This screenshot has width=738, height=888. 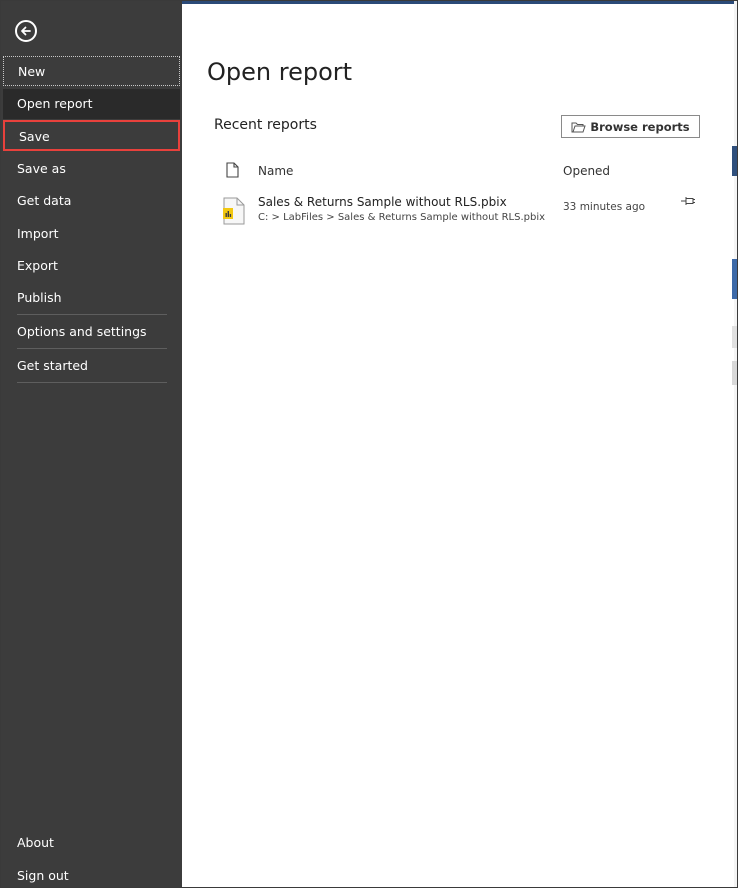 I want to click on folder-icon, so click(x=579, y=127).